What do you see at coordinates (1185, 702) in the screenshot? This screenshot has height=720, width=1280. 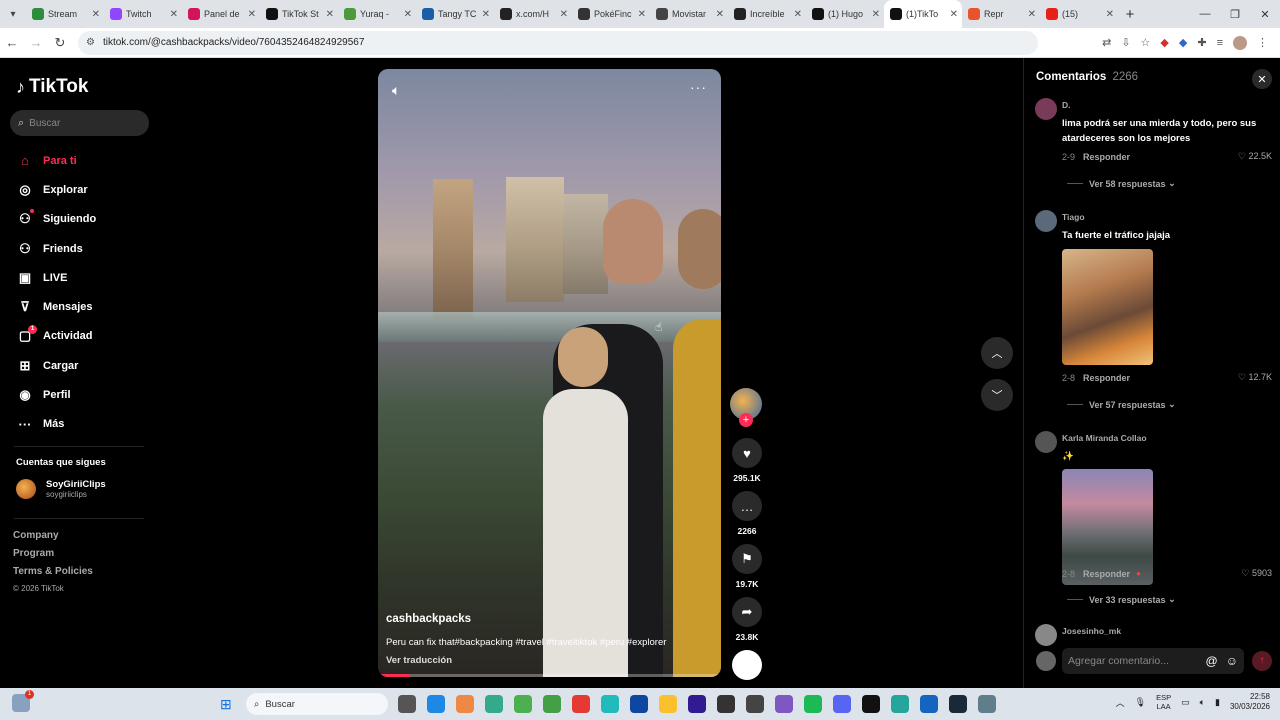 I see `network-icon: ▭` at bounding box center [1185, 702].